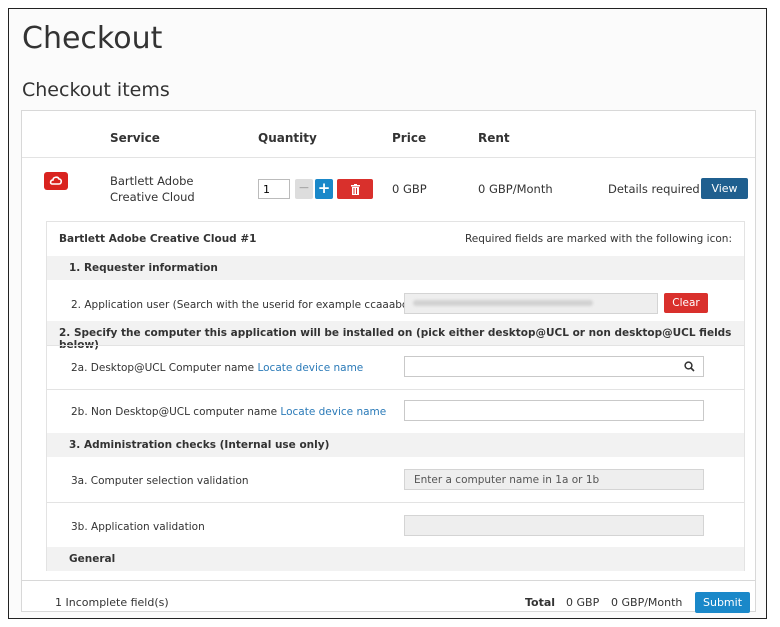  Describe the element at coordinates (583, 602) in the screenshot. I see `total-price: 0 GBP` at that location.